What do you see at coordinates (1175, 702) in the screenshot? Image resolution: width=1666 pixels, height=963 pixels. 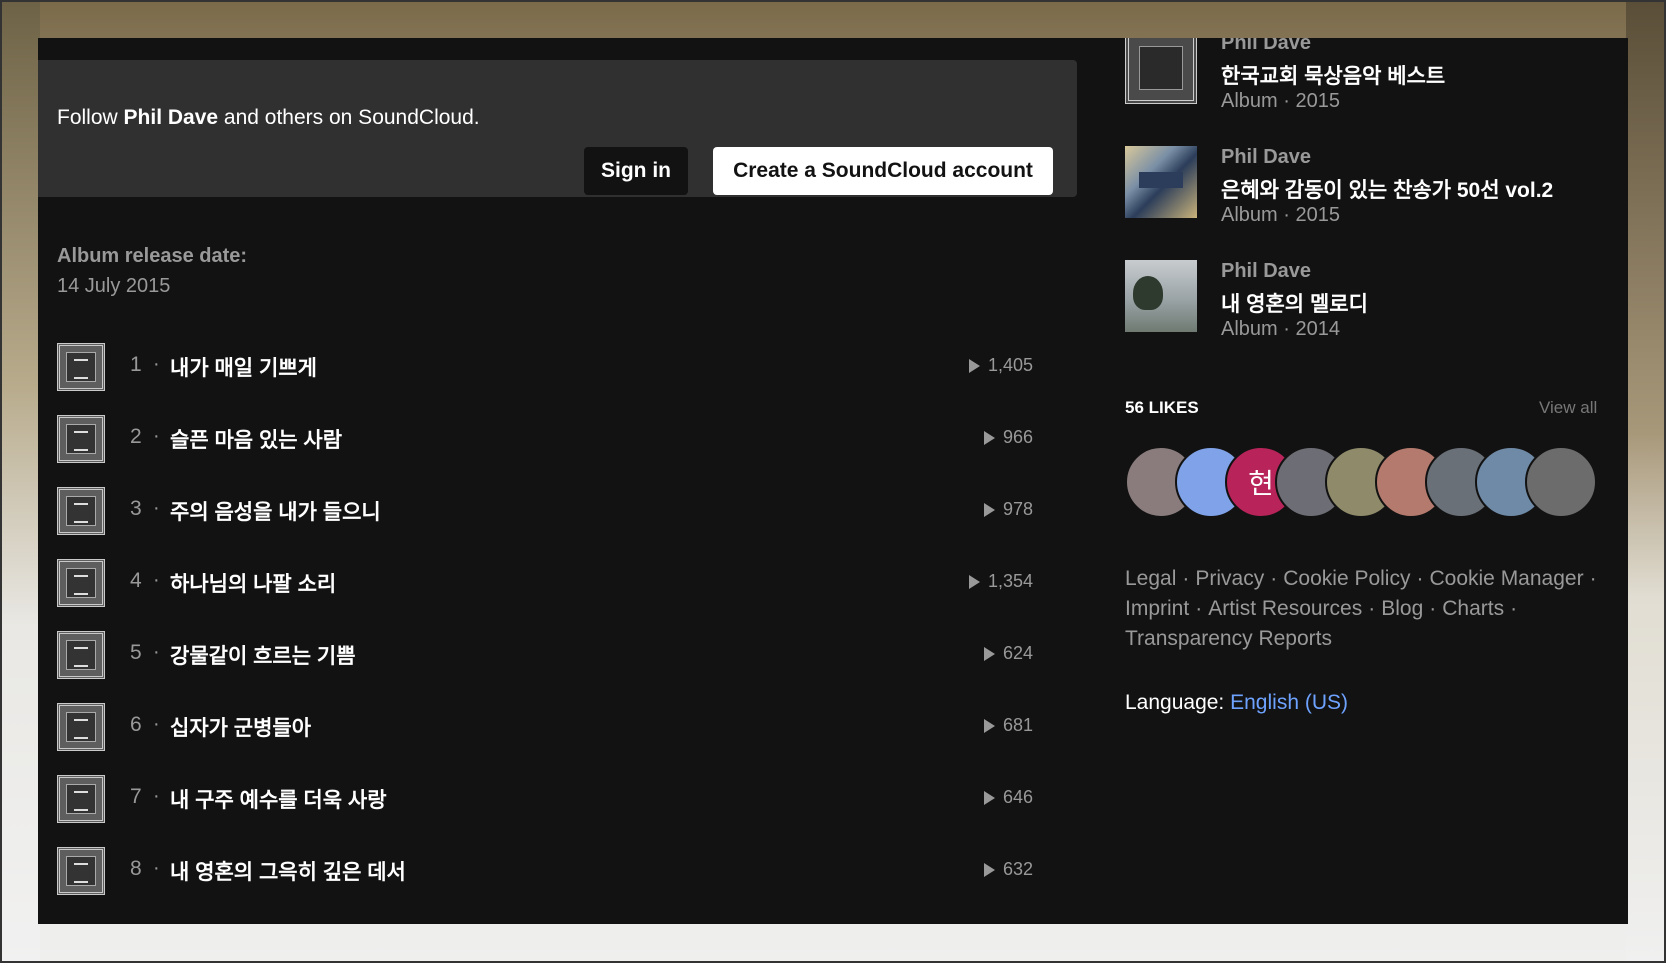 I see `language-label: Language:` at bounding box center [1175, 702].